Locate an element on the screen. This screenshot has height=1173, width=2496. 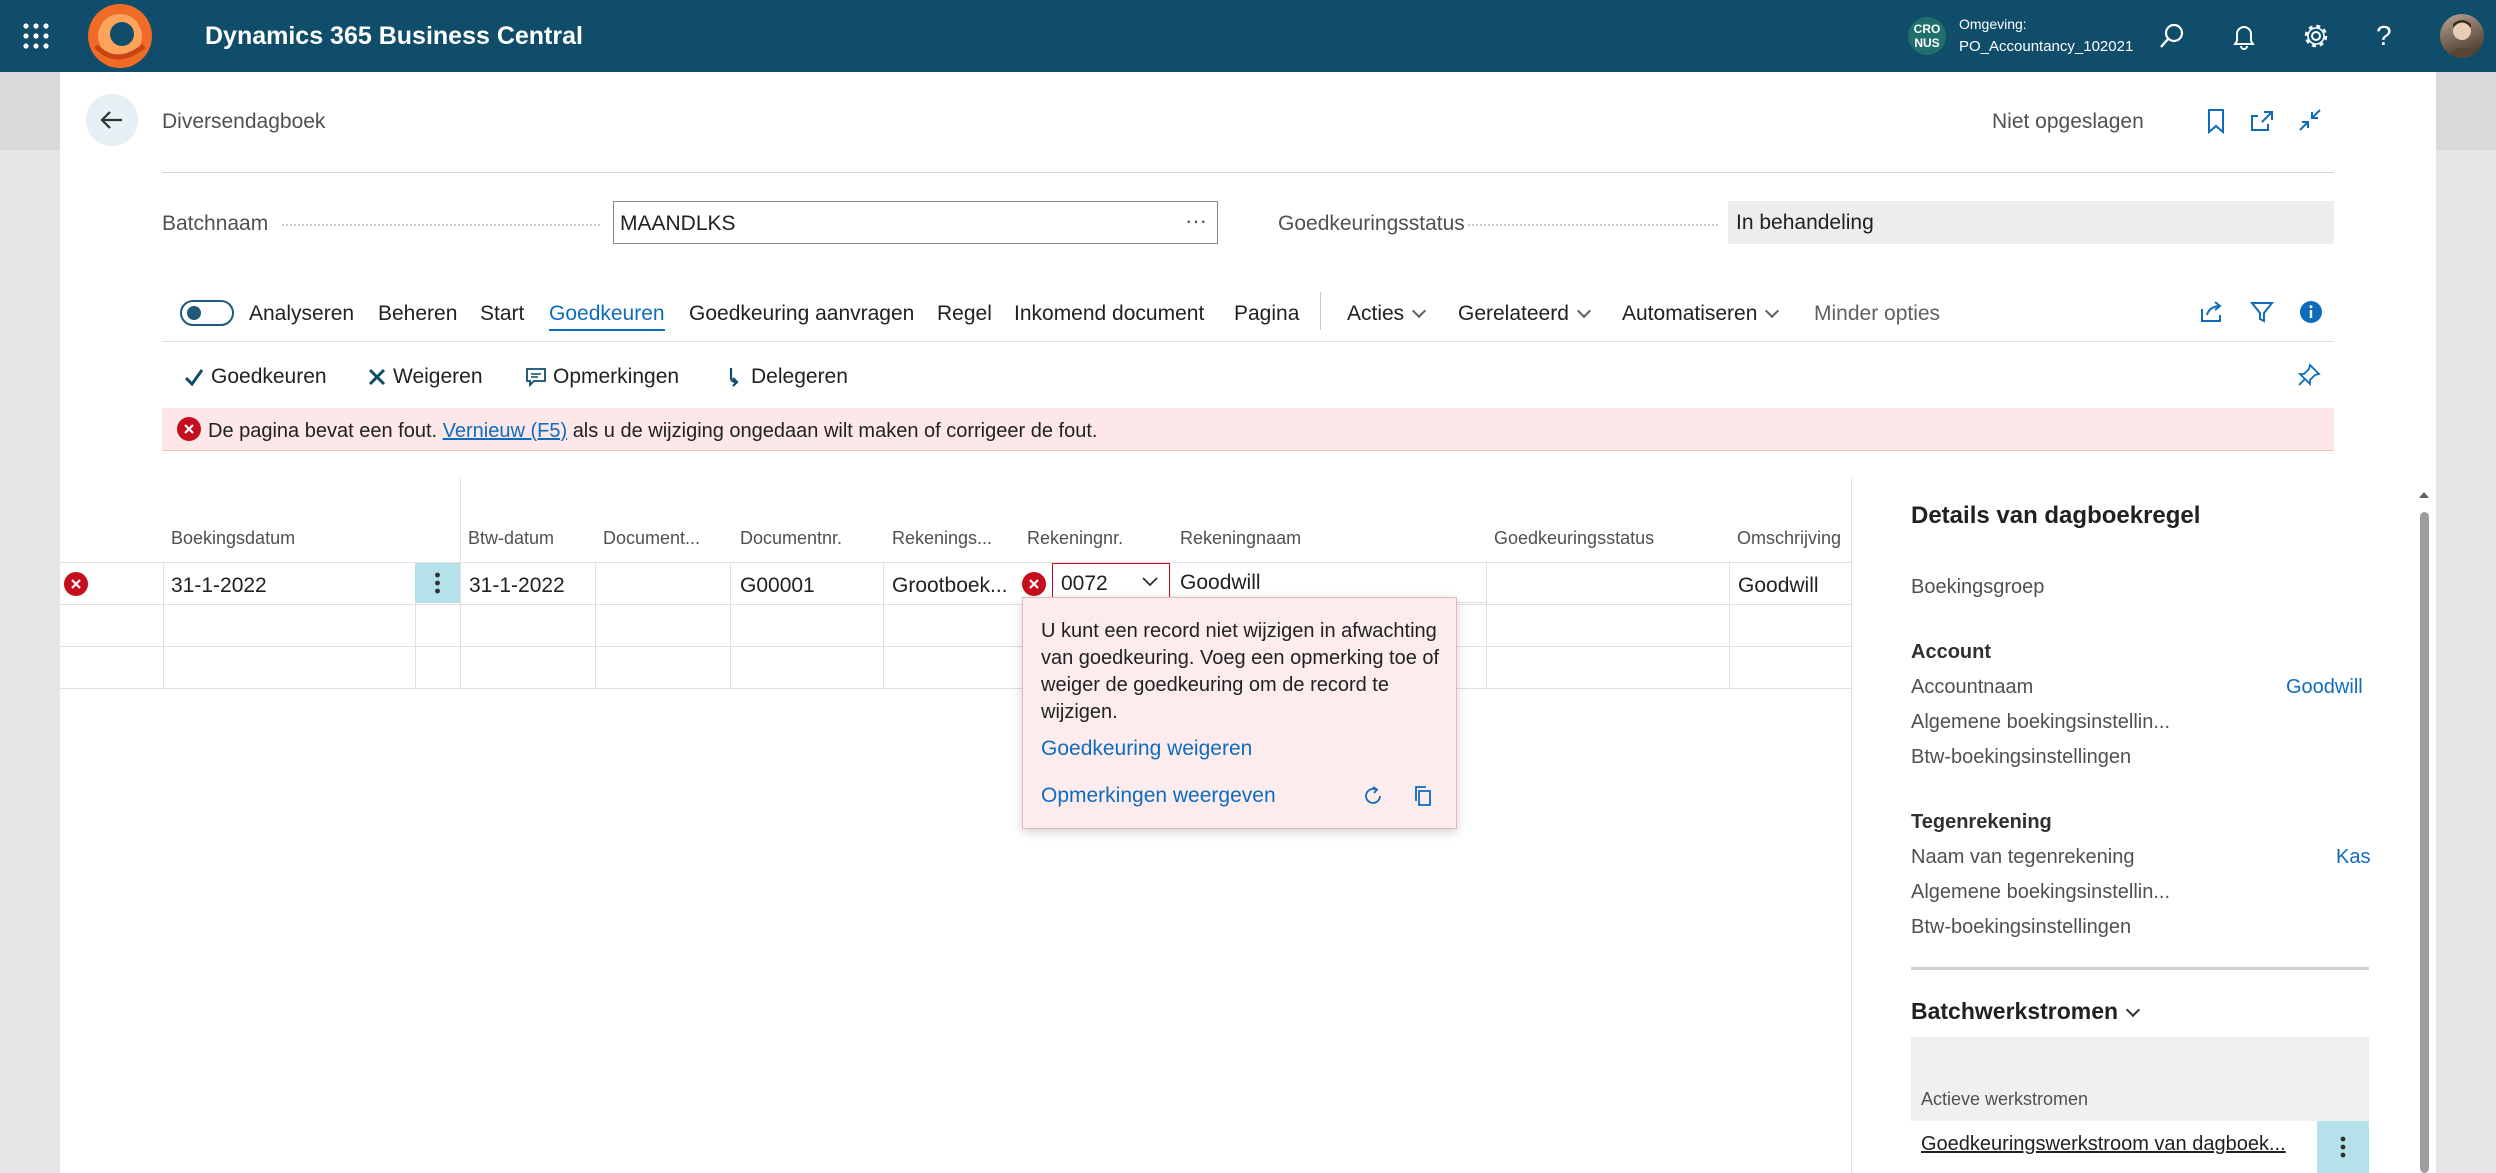
open-new-window-icon is located at coordinates (2262, 121).